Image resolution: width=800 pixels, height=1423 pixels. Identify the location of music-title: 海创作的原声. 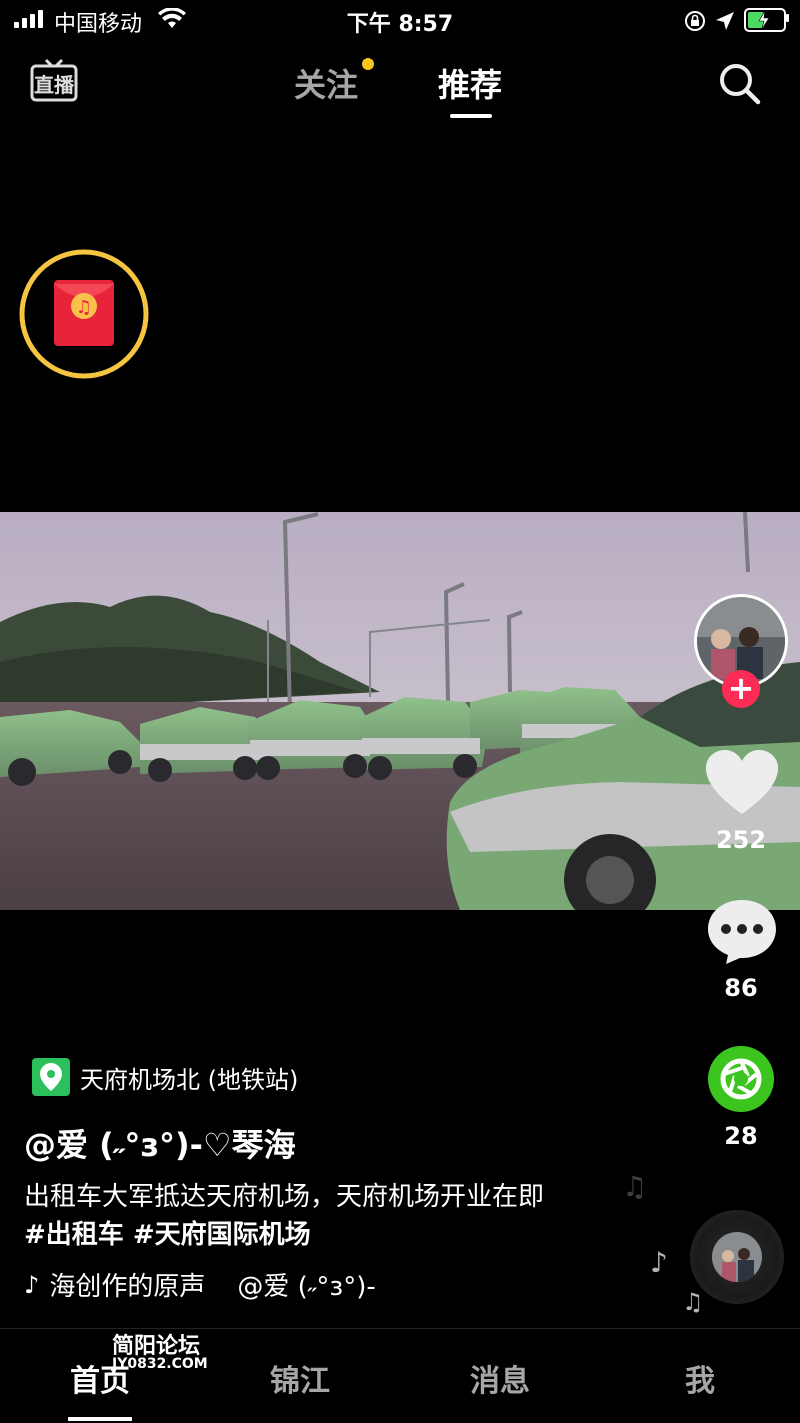
(127, 1287).